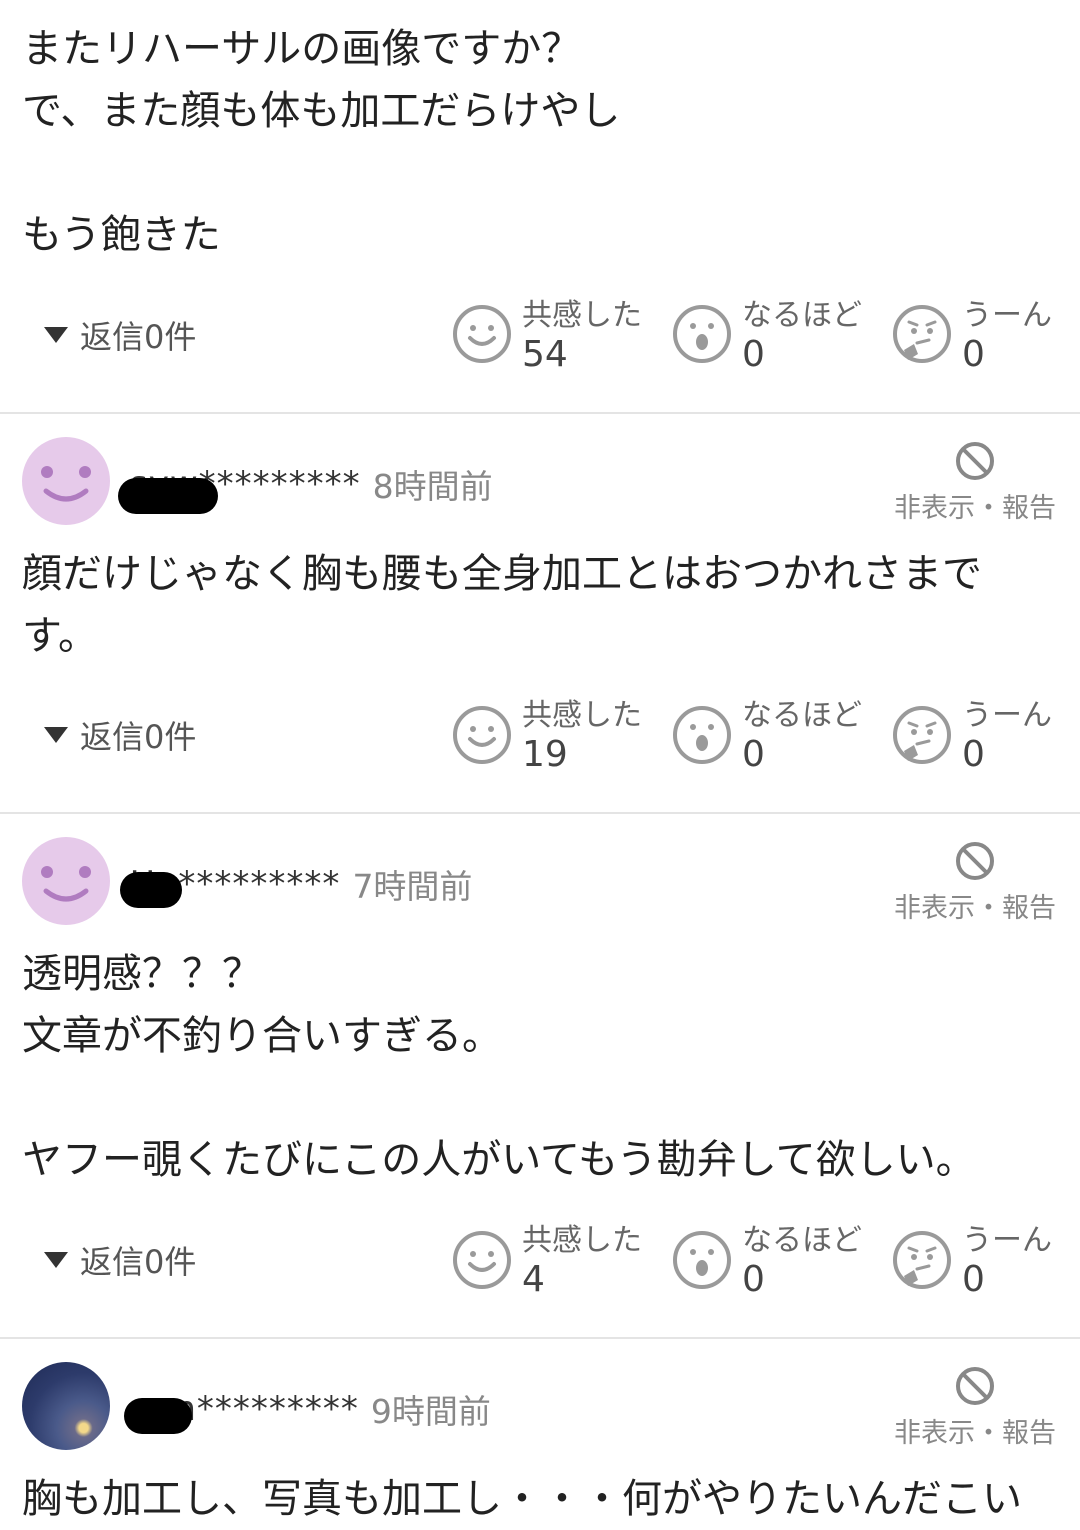 This screenshot has width=1080, height=1530. What do you see at coordinates (522, 1499) in the screenshot?
I see `comment-body: 胸も加工し、写真も加工し・・・何がやりたいんだこい` at bounding box center [522, 1499].